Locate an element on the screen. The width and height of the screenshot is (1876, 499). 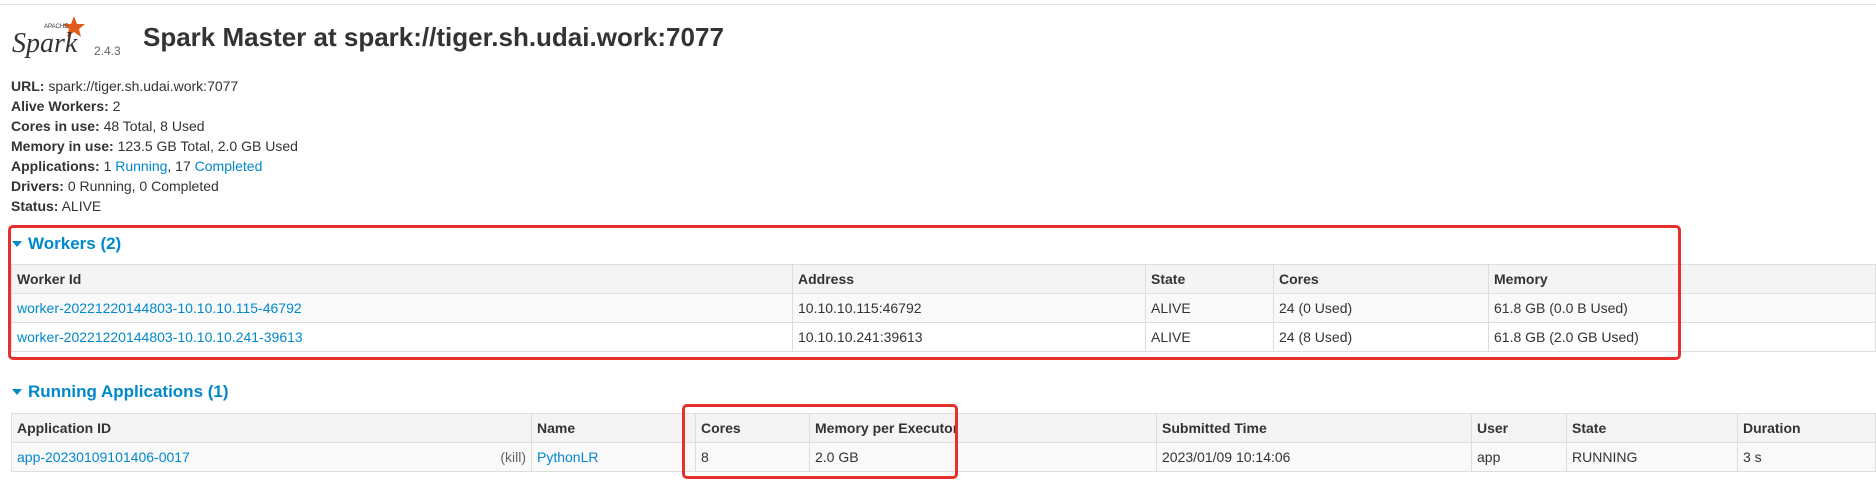
version-label: 2.4.3 is located at coordinates (107, 51).